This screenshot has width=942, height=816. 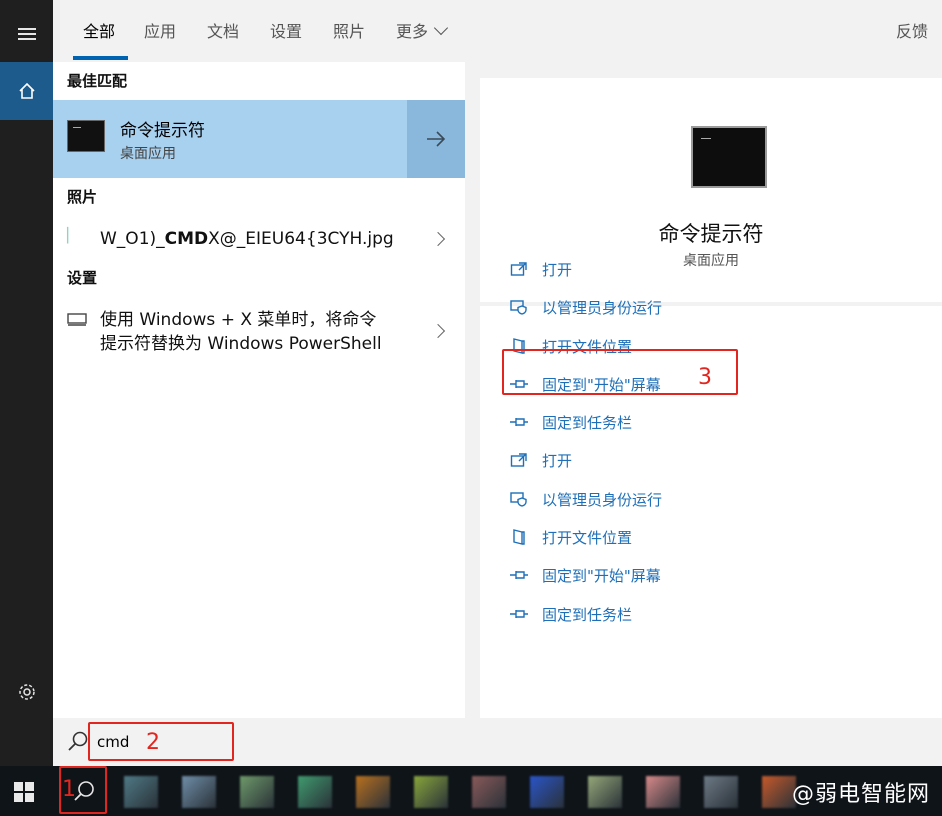 I want to click on file-location-icon, so click(x=519, y=537).